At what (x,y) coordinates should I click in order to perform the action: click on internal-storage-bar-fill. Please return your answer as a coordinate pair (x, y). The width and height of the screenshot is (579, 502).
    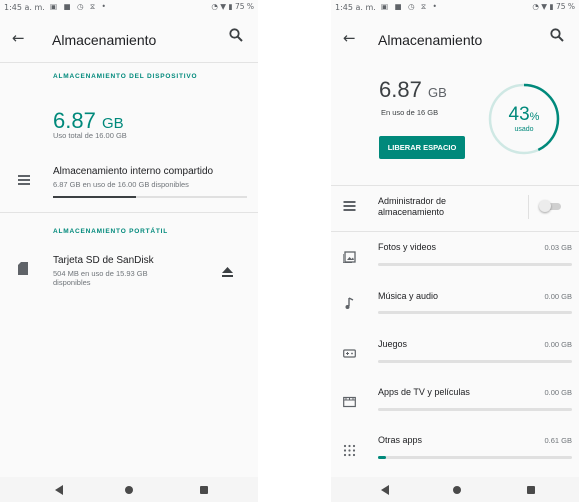
    Looking at the image, I should click on (95, 197).